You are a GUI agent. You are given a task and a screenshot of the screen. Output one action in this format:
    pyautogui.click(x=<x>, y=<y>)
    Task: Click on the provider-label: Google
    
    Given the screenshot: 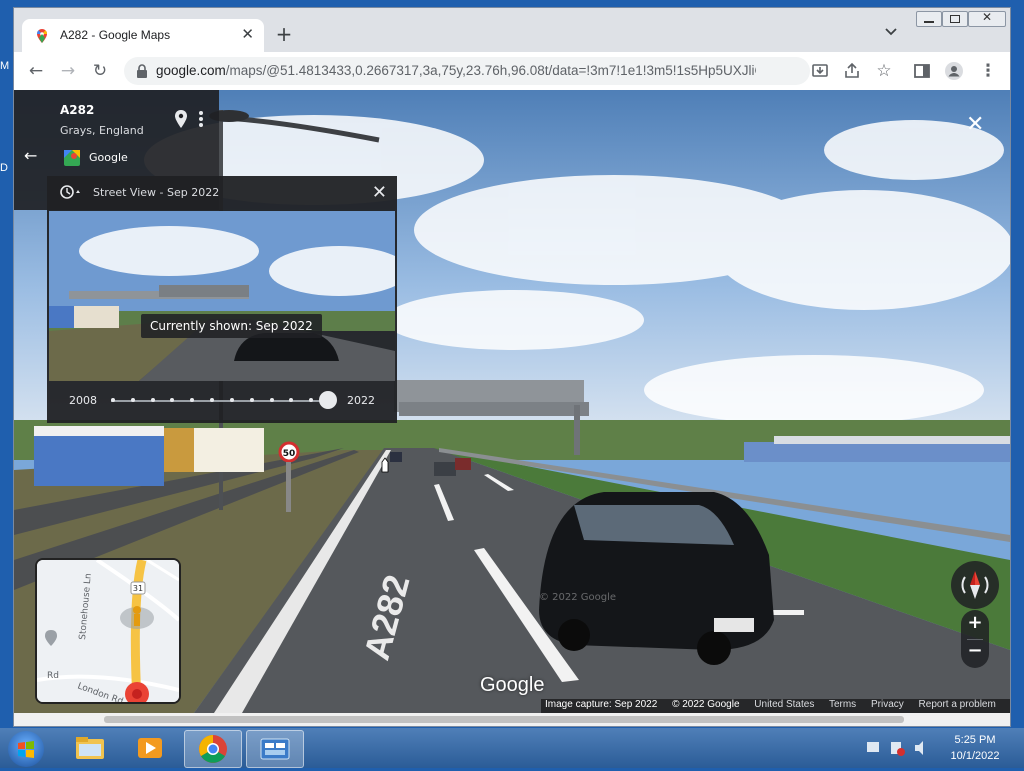 What is the action you would take?
    pyautogui.click(x=108, y=157)
    